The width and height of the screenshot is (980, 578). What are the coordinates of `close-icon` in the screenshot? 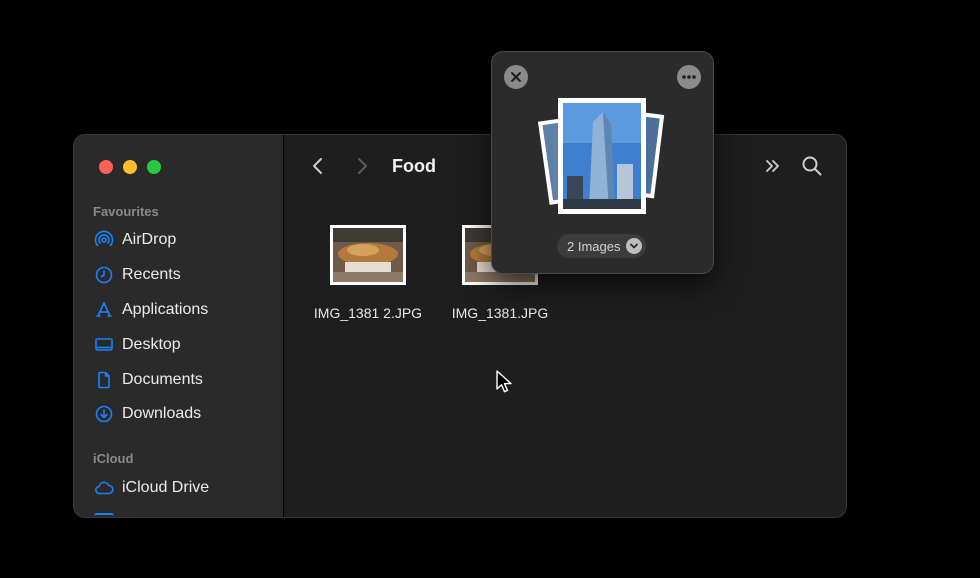 It's located at (516, 77).